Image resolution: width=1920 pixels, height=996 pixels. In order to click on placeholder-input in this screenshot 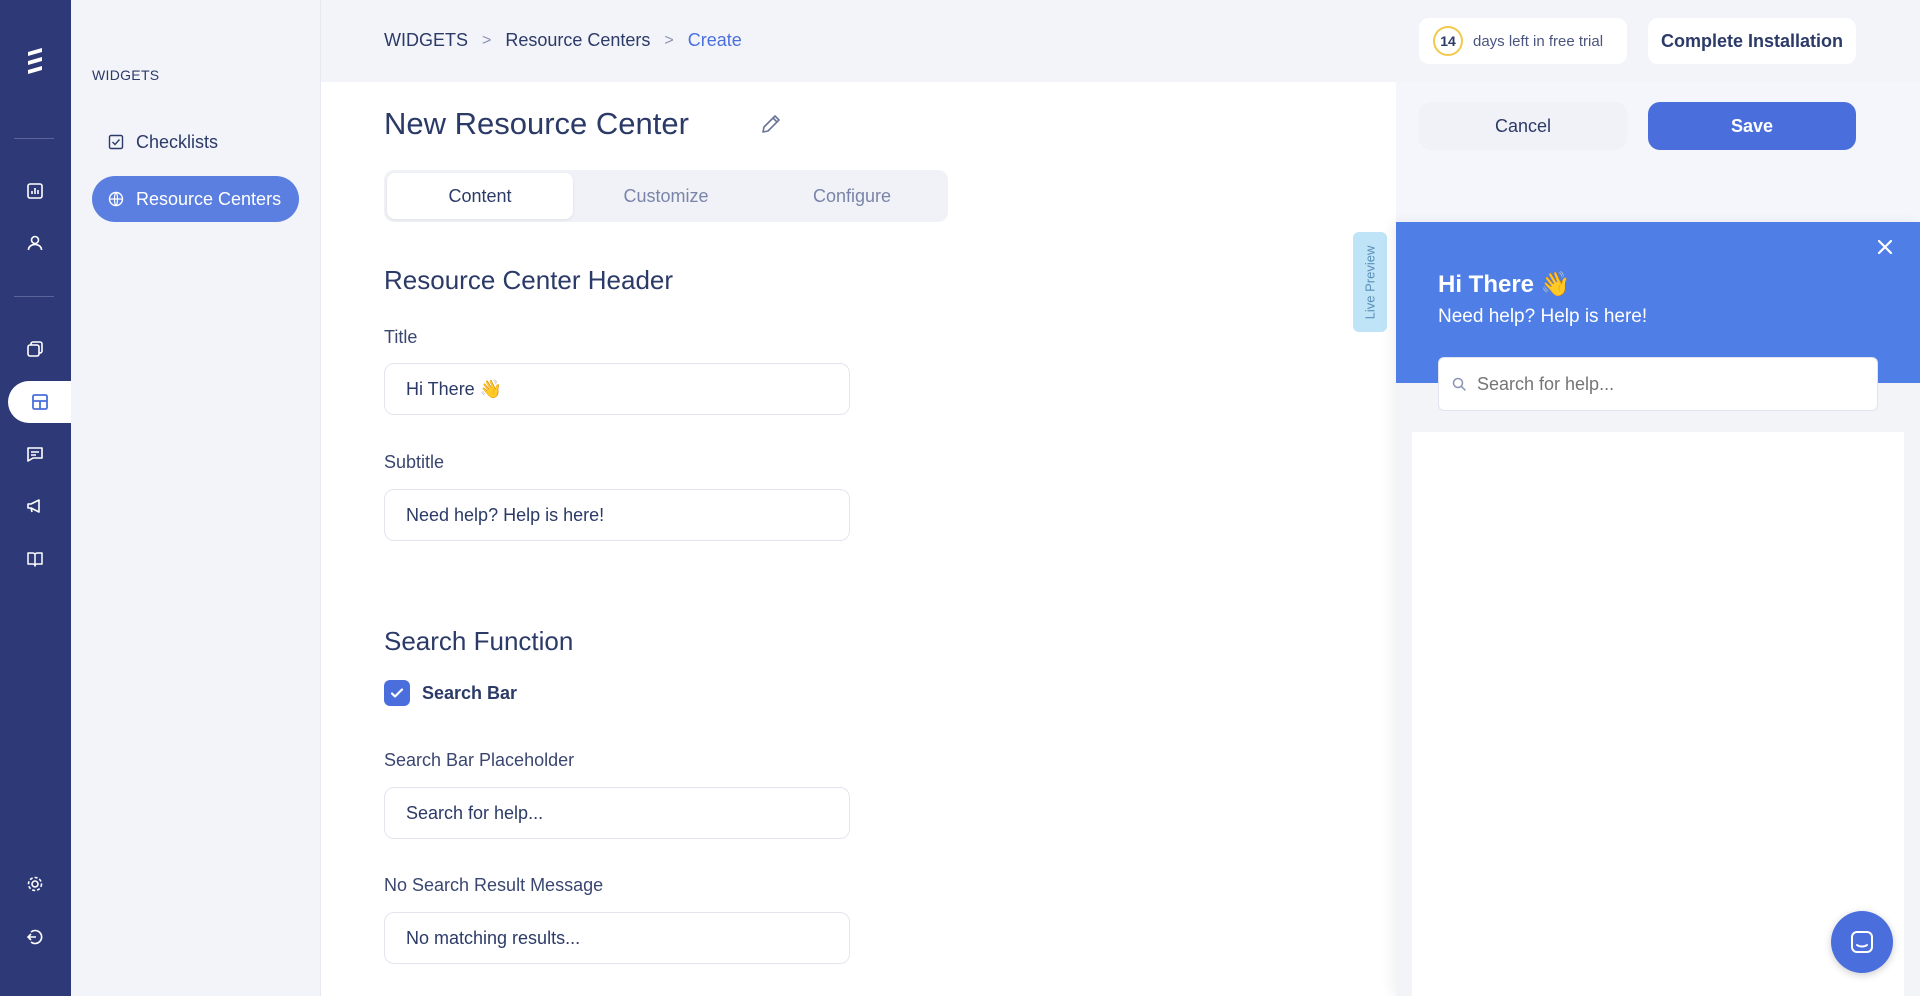, I will do `click(617, 813)`.